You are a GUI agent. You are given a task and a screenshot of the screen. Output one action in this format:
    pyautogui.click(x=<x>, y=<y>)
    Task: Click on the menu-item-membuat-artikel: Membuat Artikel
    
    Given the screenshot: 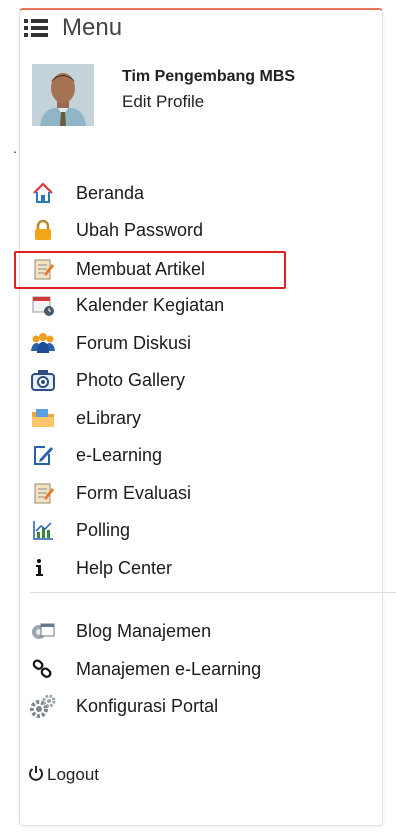 What is the action you would take?
    pyautogui.click(x=180, y=269)
    